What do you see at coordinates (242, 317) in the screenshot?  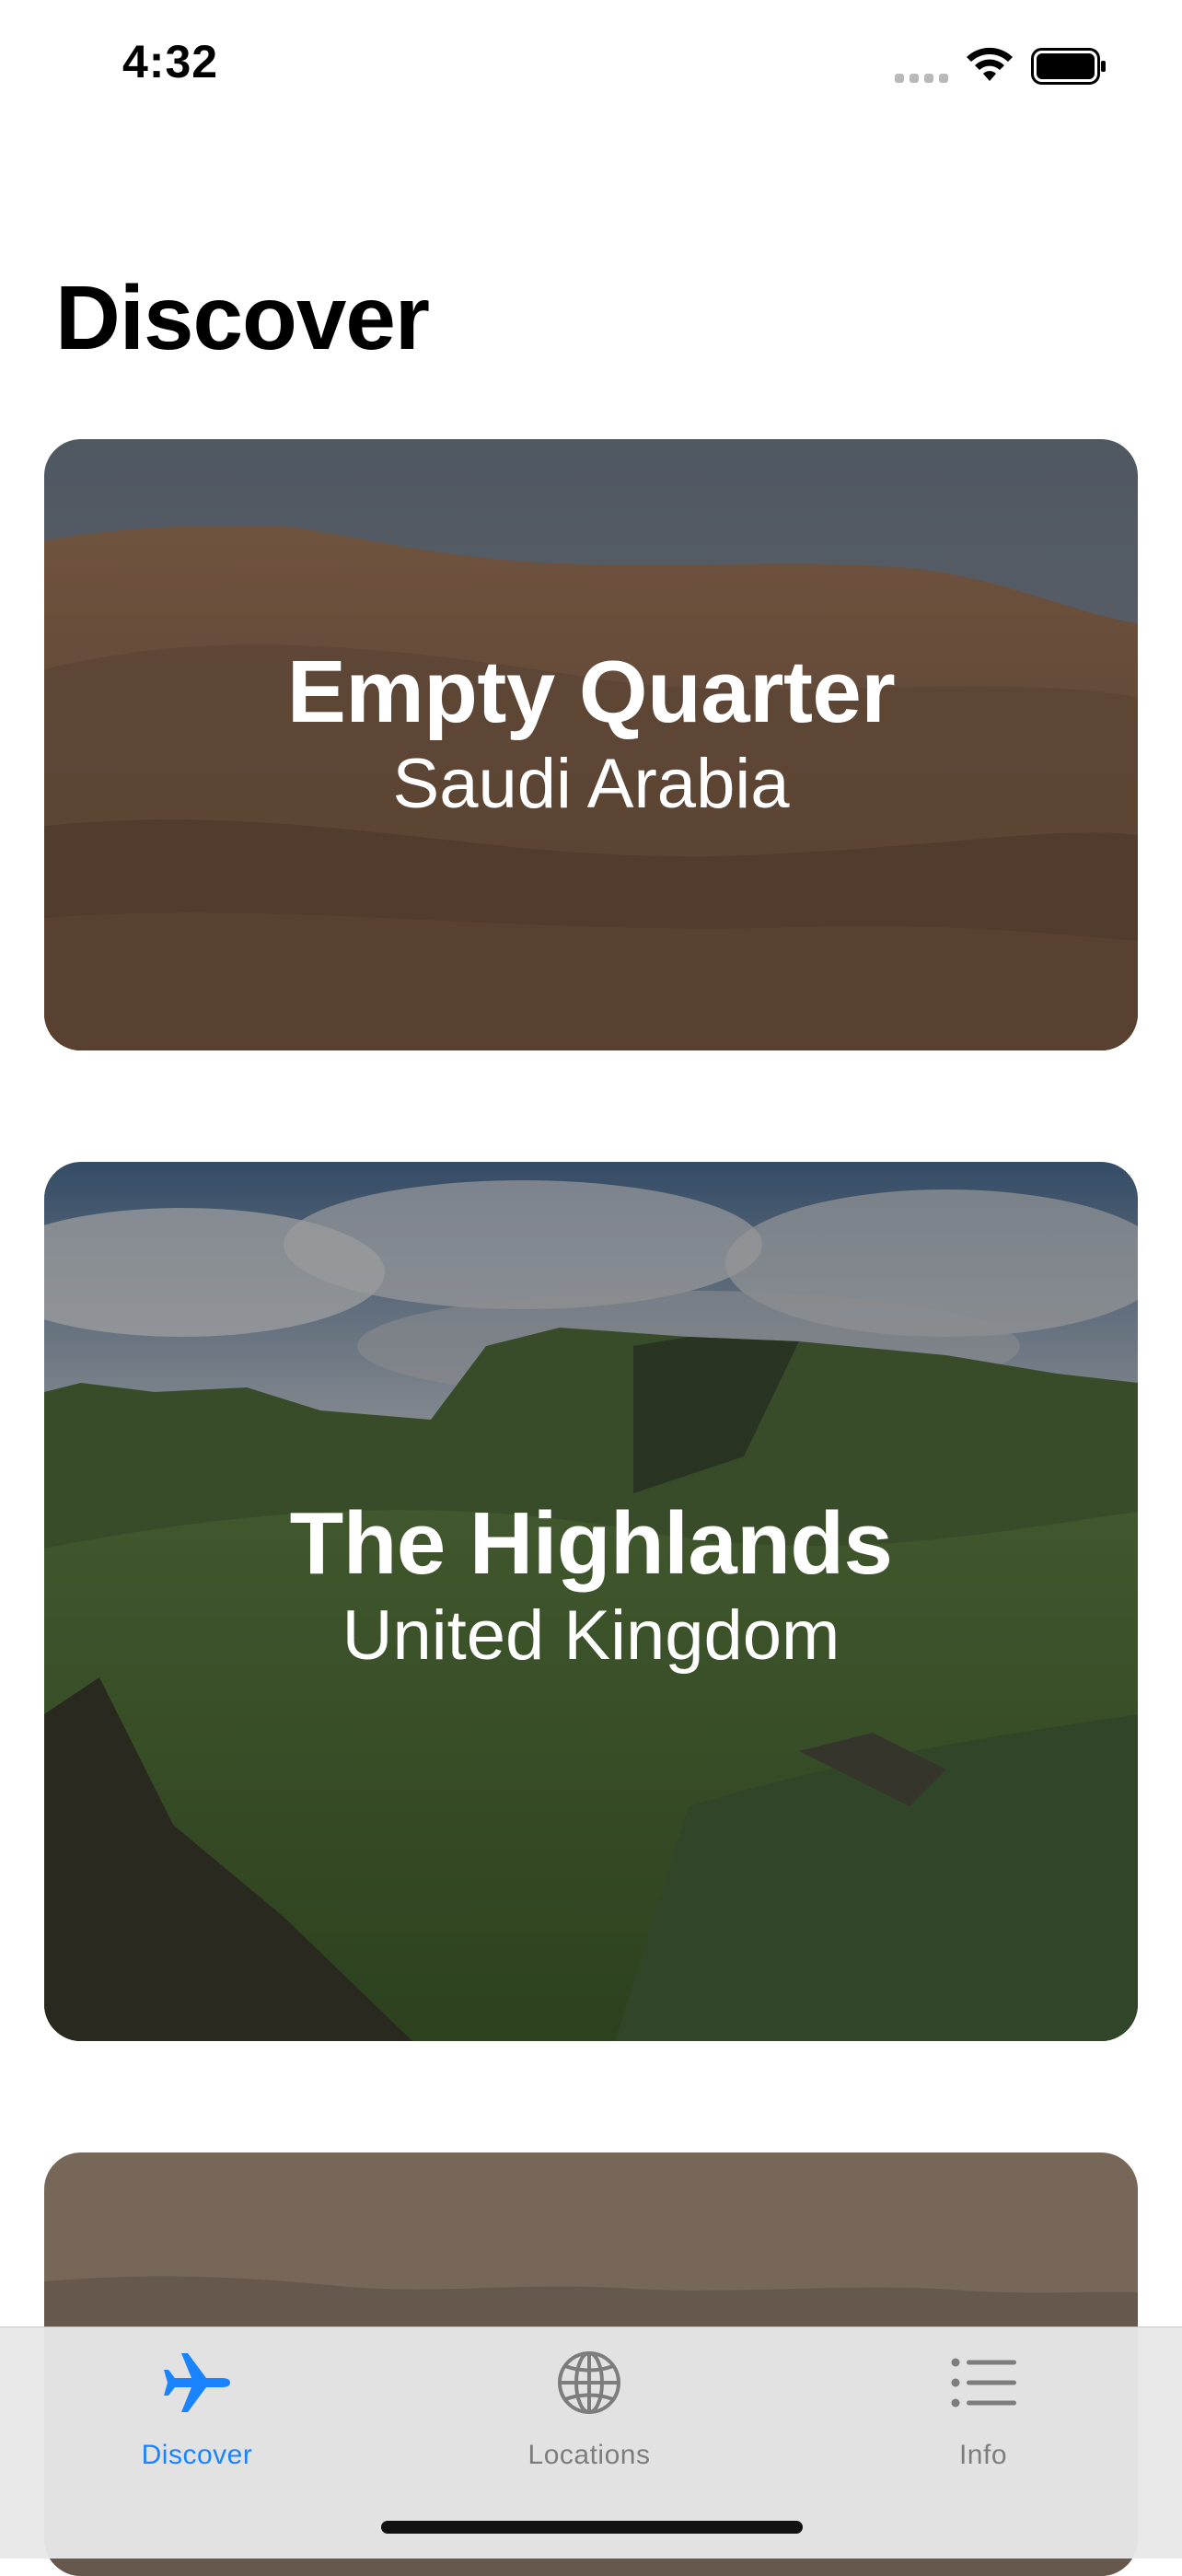 I see `page-title: Discover` at bounding box center [242, 317].